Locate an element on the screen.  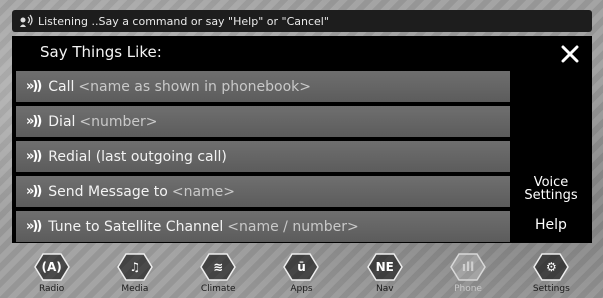
nav-nav: NE Nav is located at coordinates (385, 273).